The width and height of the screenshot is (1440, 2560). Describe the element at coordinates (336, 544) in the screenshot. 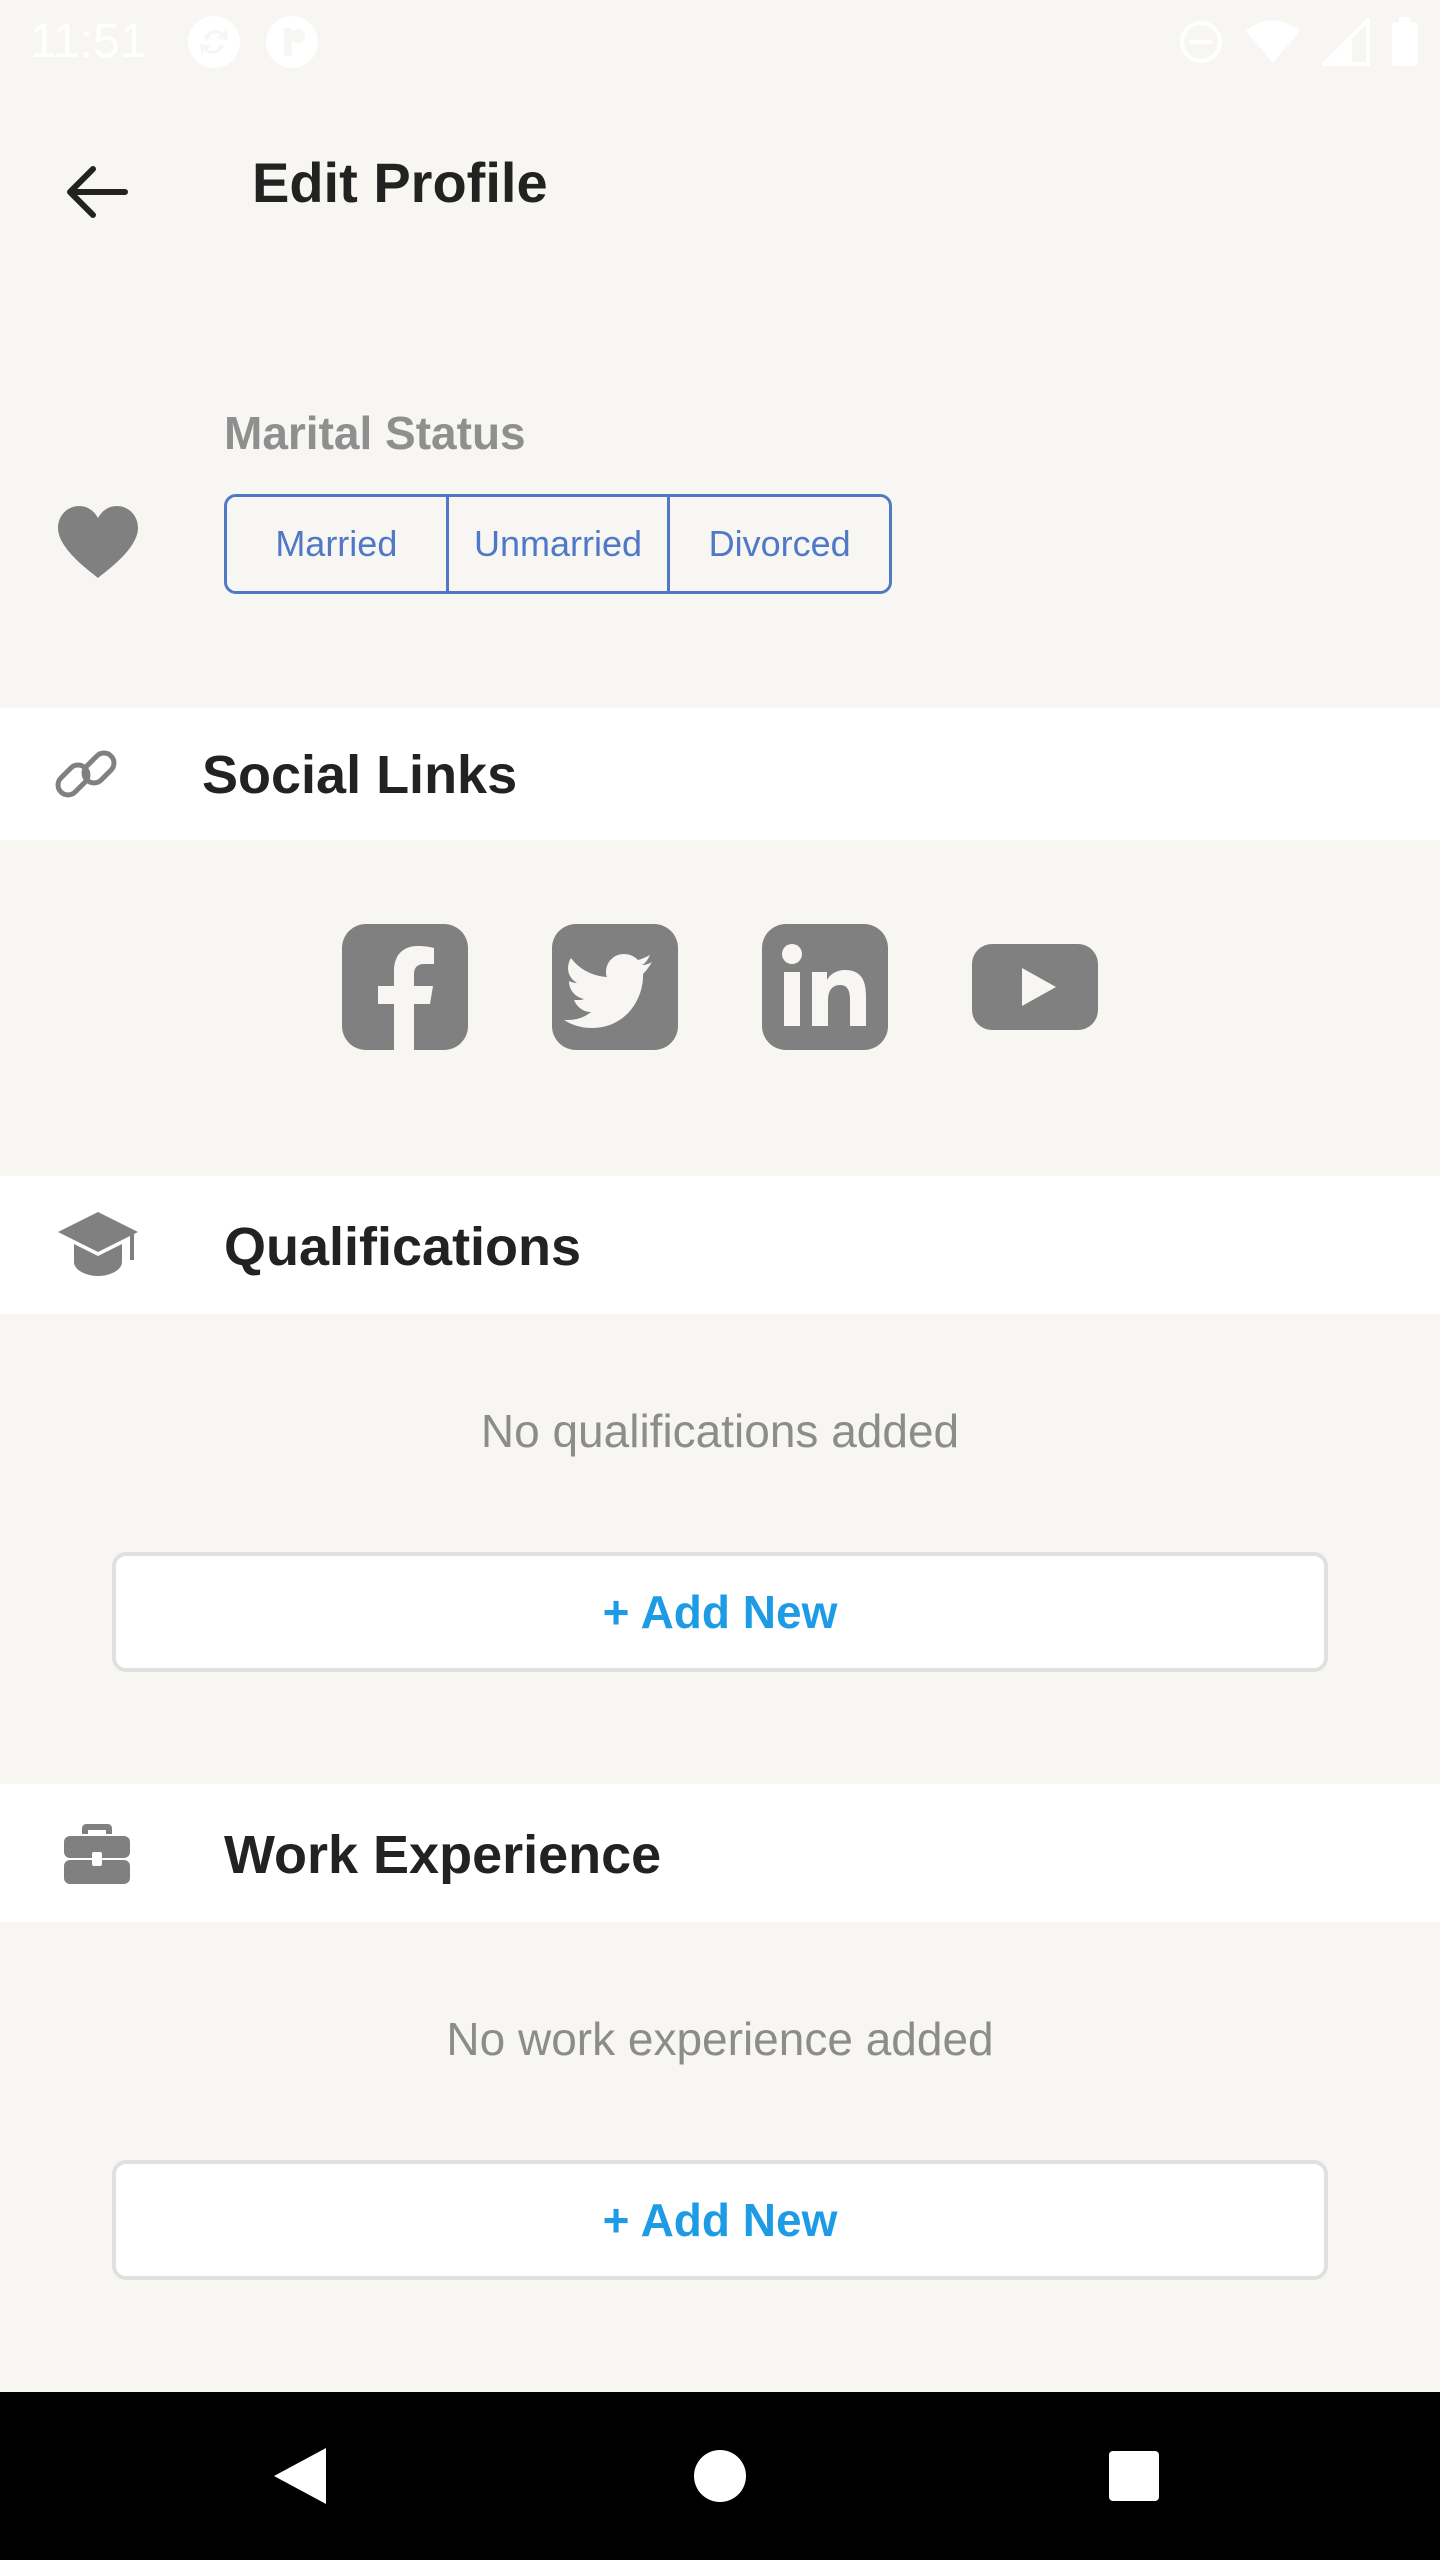

I see `marital-option-married: Married` at that location.